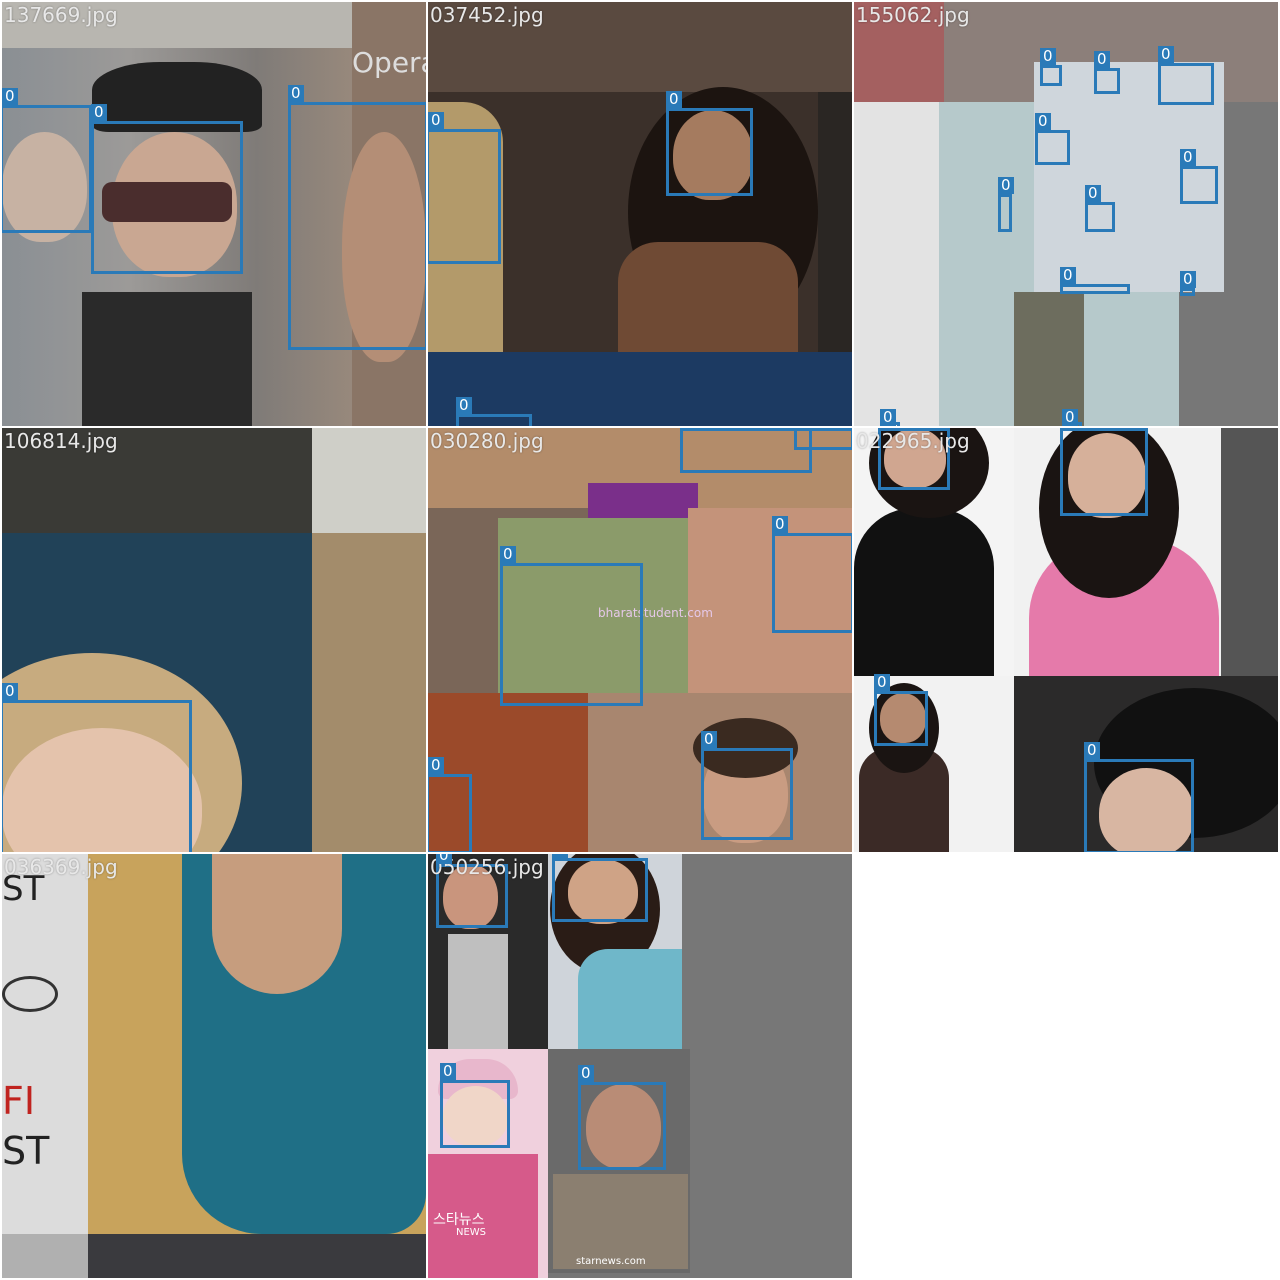 This screenshot has height=1280, width=1280. What do you see at coordinates (61, 441) in the screenshot?
I see `filename-label: 106814.jpg` at bounding box center [61, 441].